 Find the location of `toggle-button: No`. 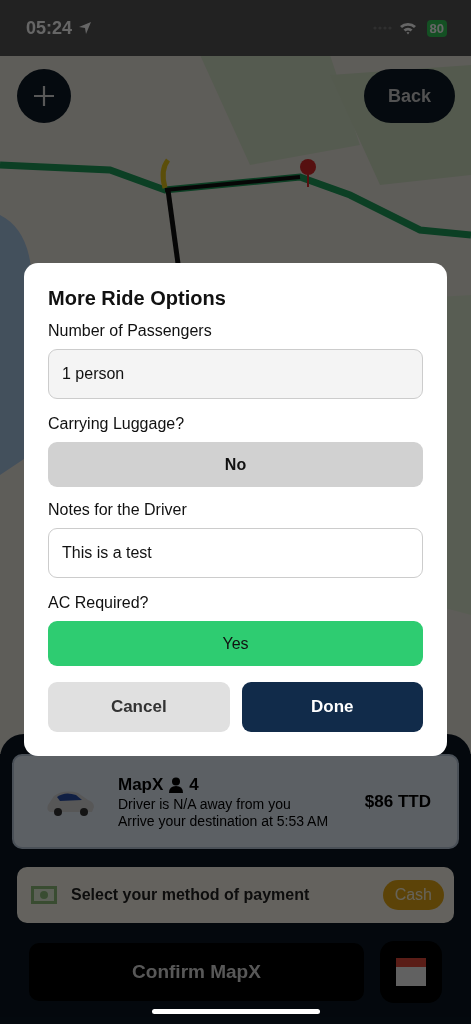

toggle-button: No is located at coordinates (235, 464).